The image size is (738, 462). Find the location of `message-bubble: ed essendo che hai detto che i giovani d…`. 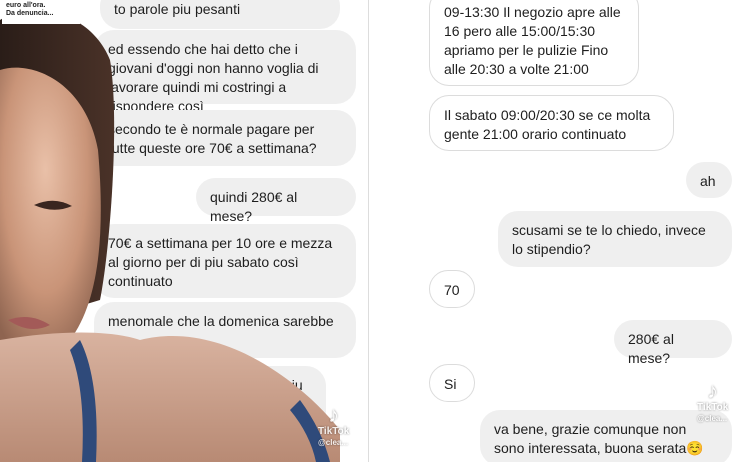

message-bubble: ed essendo che hai detto che i giovani d… is located at coordinates (225, 72).